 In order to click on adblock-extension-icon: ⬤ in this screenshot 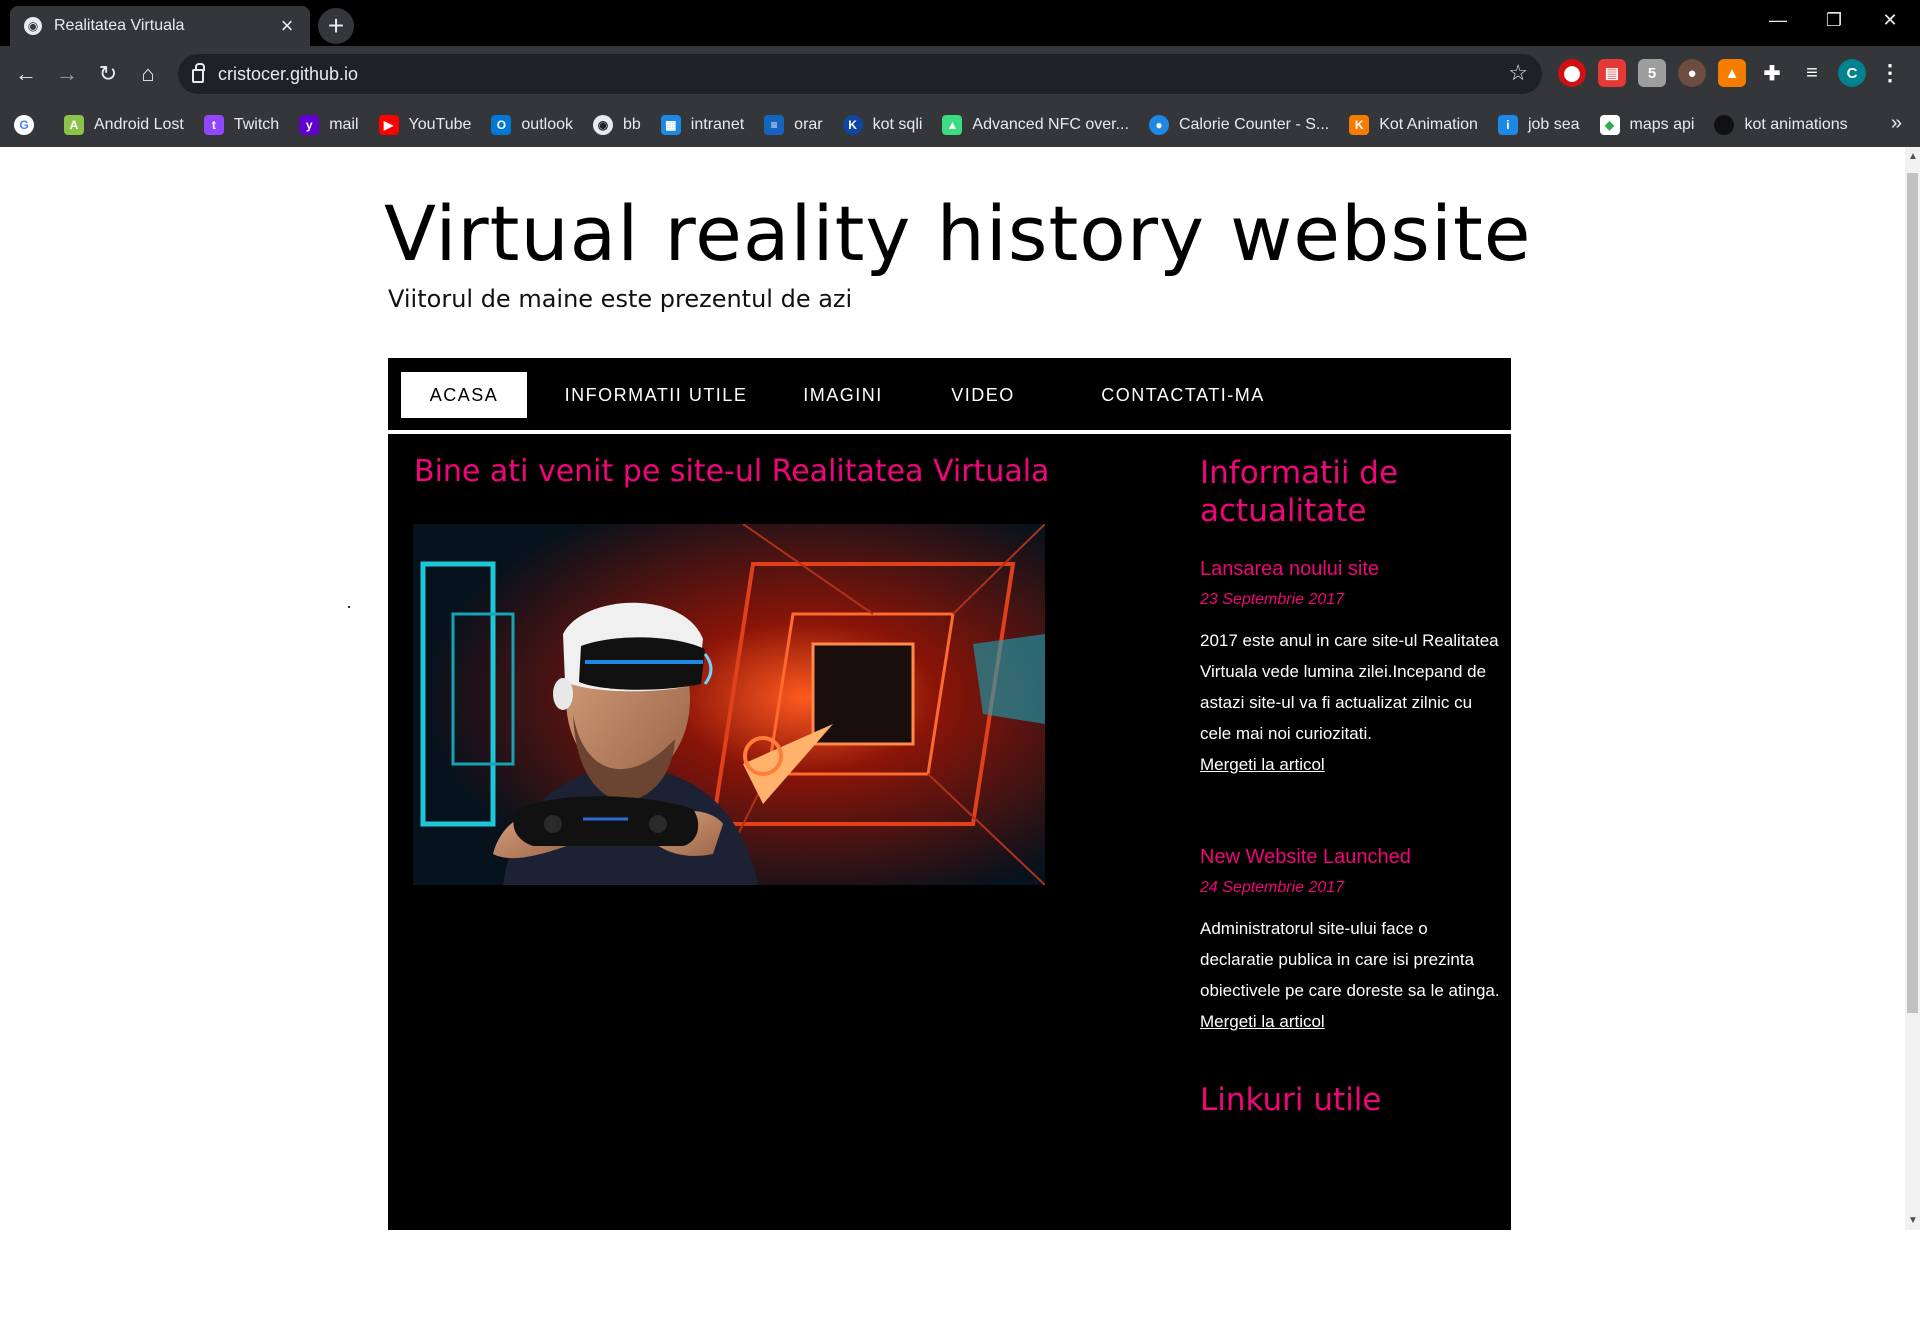, I will do `click(1572, 73)`.